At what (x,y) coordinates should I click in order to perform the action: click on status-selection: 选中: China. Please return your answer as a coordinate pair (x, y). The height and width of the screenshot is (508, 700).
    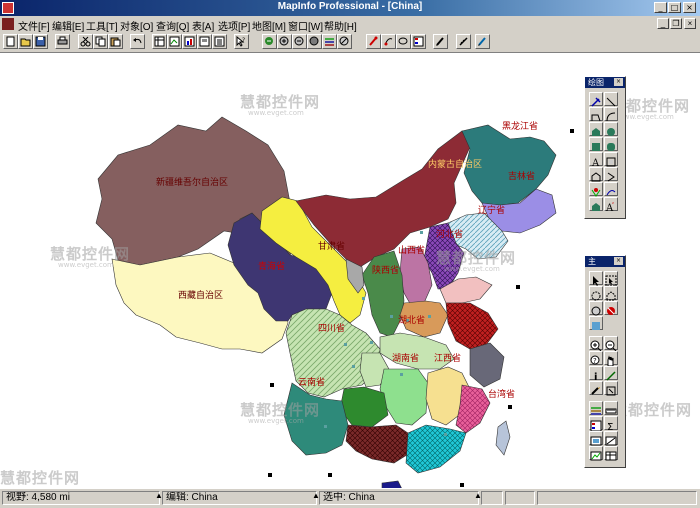
    Looking at the image, I should click on (399, 498).